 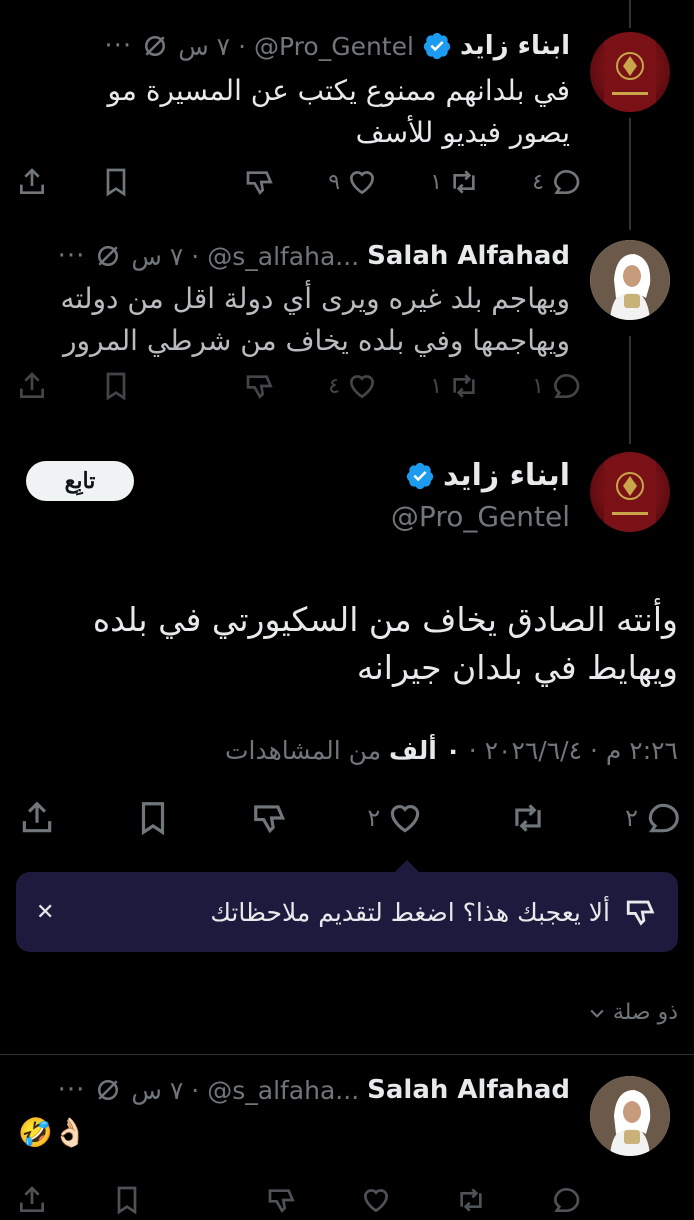 What do you see at coordinates (353, 386) in the screenshot?
I see `like-button: ٤` at bounding box center [353, 386].